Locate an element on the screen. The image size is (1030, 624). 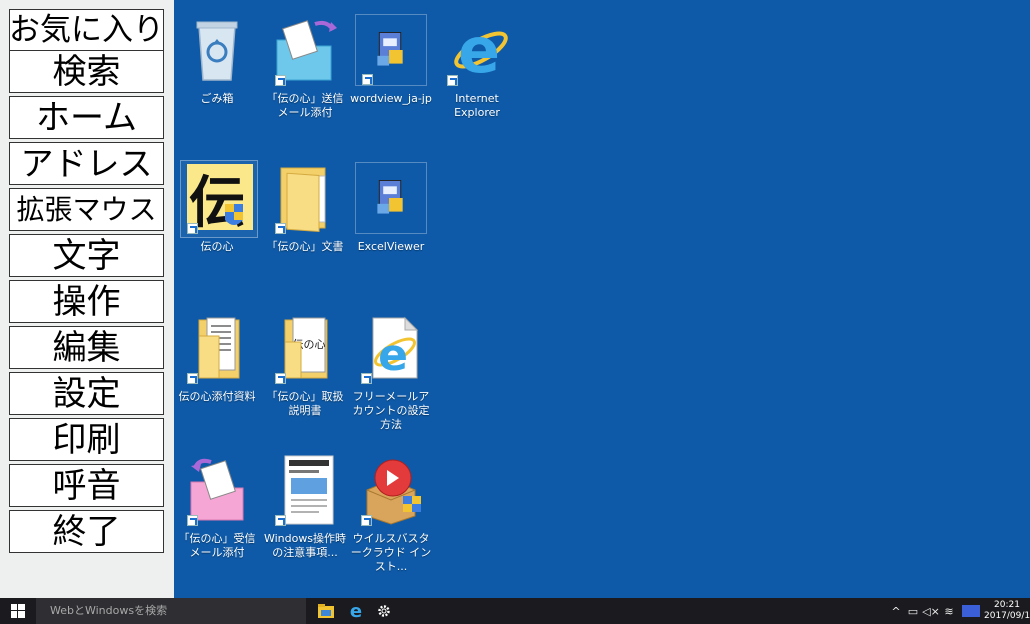
menu-item-label: 設定 is located at coordinates (86, 393).